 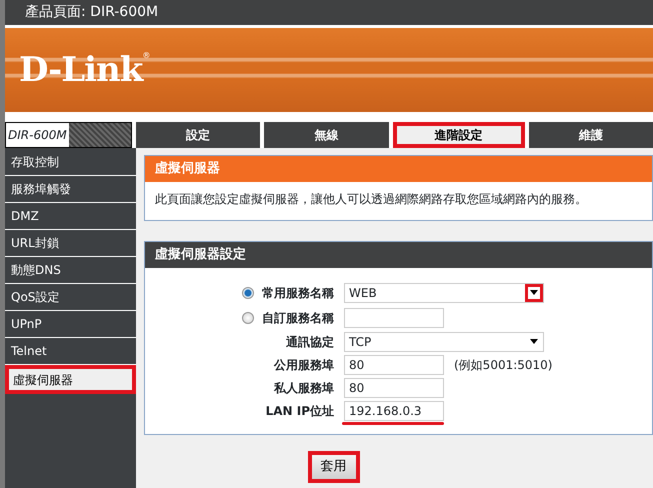 What do you see at coordinates (444, 342) in the screenshot?
I see `dropdown-field: TCP` at bounding box center [444, 342].